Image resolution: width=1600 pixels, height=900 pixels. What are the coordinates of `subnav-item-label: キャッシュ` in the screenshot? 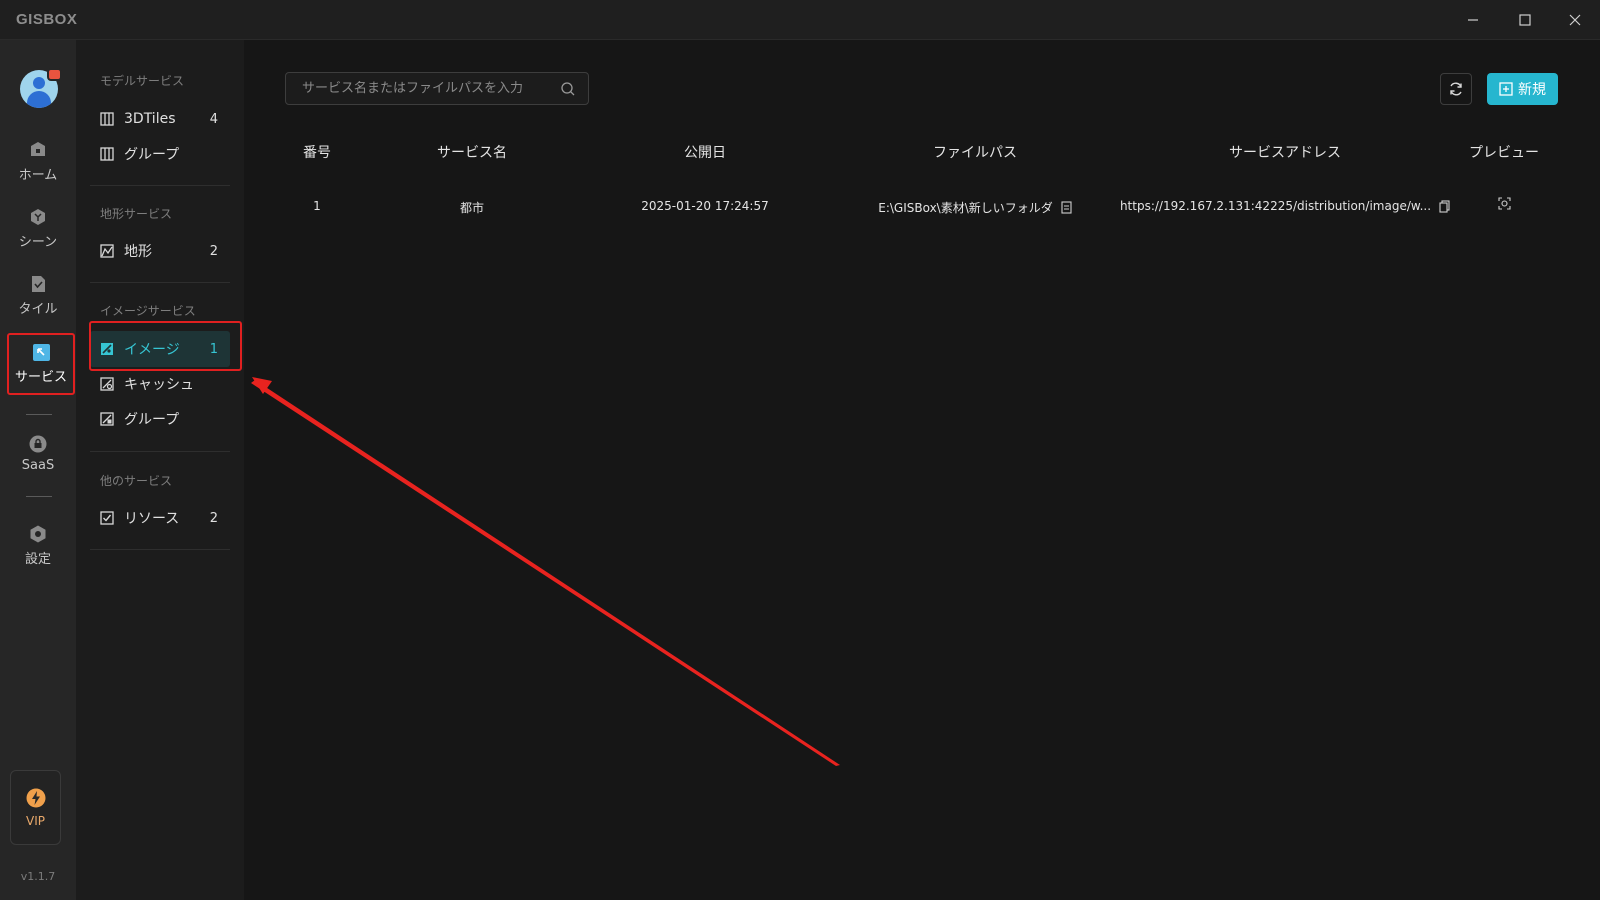 It's located at (159, 385).